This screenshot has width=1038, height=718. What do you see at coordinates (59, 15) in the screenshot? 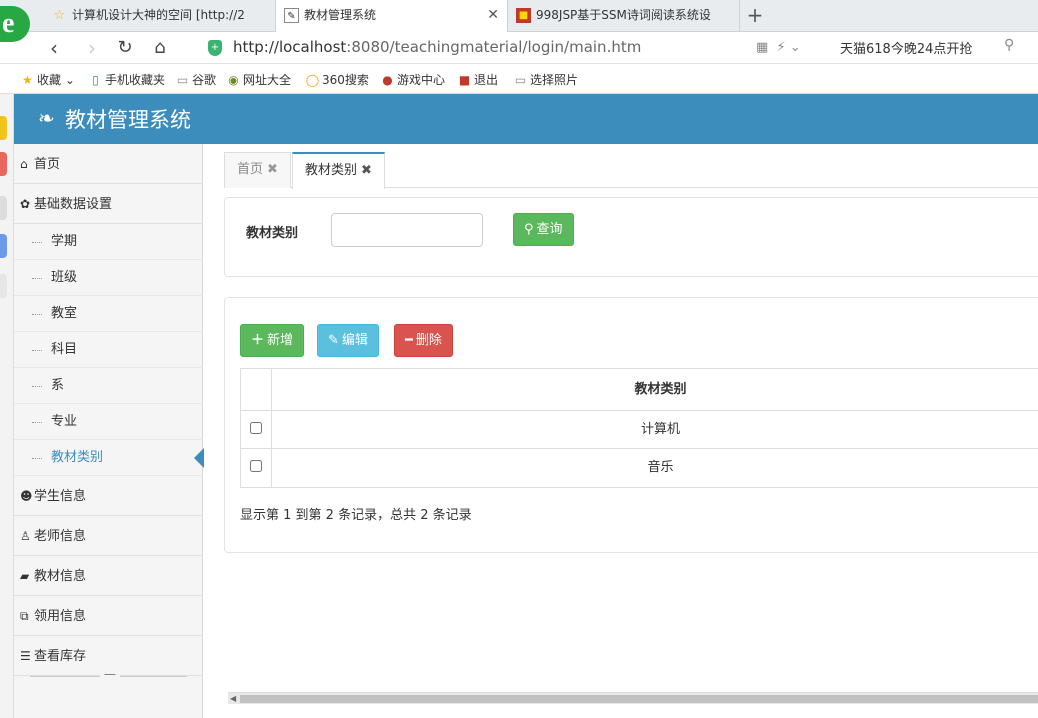
I see `star-icon: ☆` at bounding box center [59, 15].